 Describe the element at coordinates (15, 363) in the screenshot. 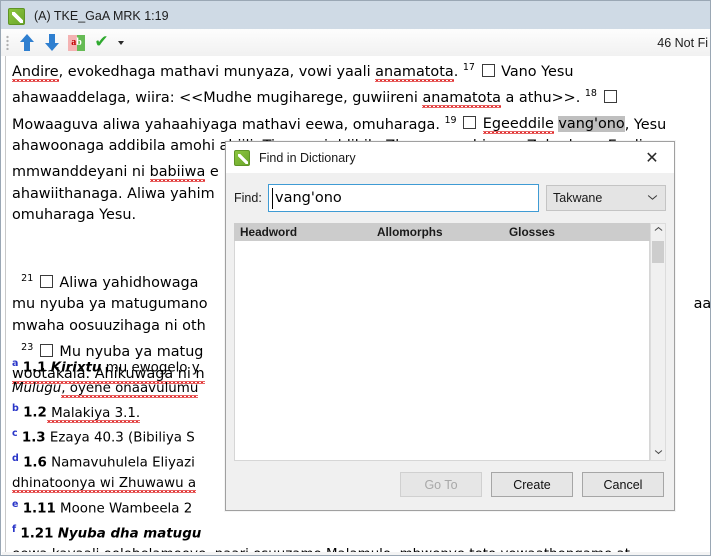

I see `footnote-marker: a` at that location.